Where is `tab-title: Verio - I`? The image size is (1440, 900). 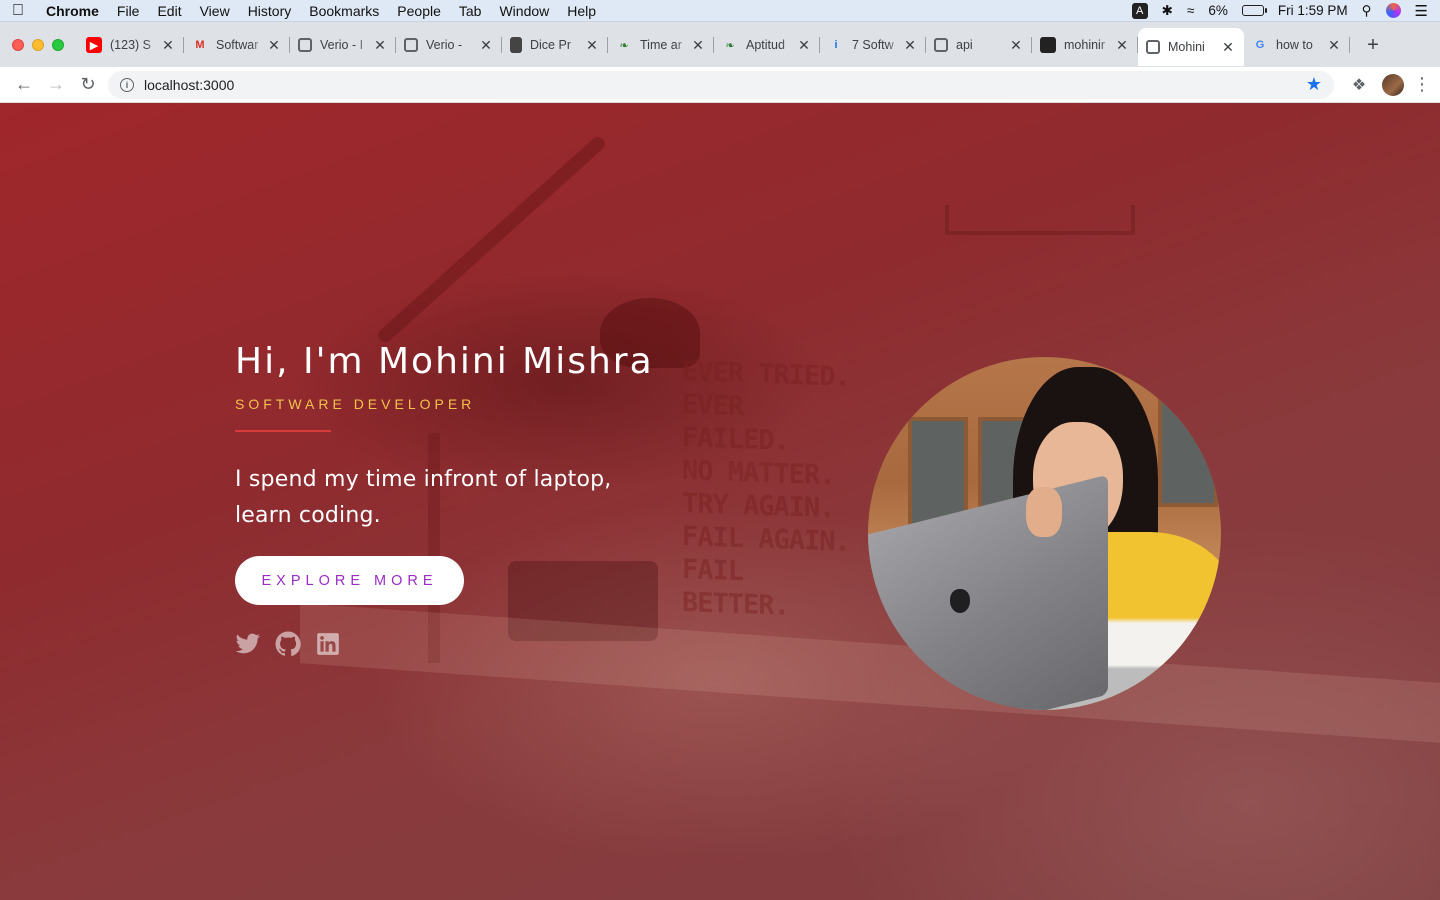 tab-title: Verio - I is located at coordinates (342, 45).